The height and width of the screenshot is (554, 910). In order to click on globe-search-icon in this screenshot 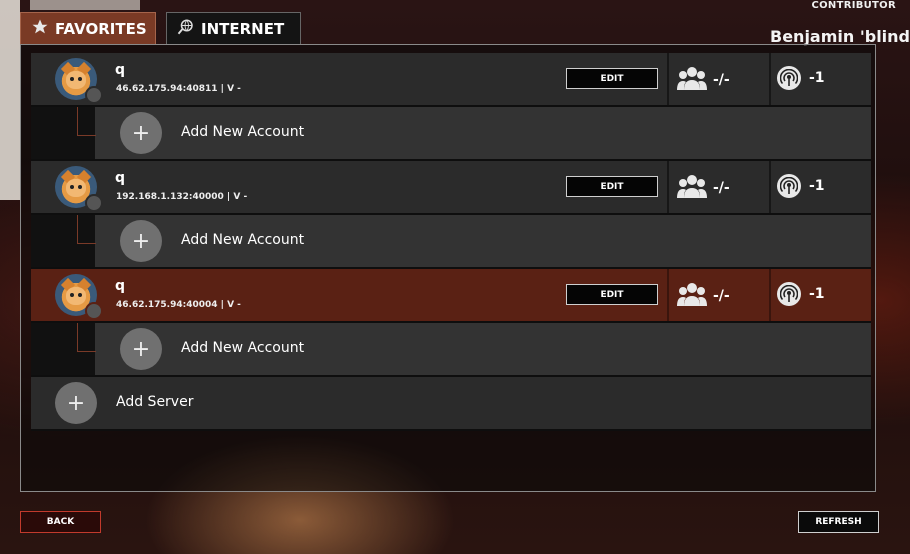, I will do `click(186, 29)`.